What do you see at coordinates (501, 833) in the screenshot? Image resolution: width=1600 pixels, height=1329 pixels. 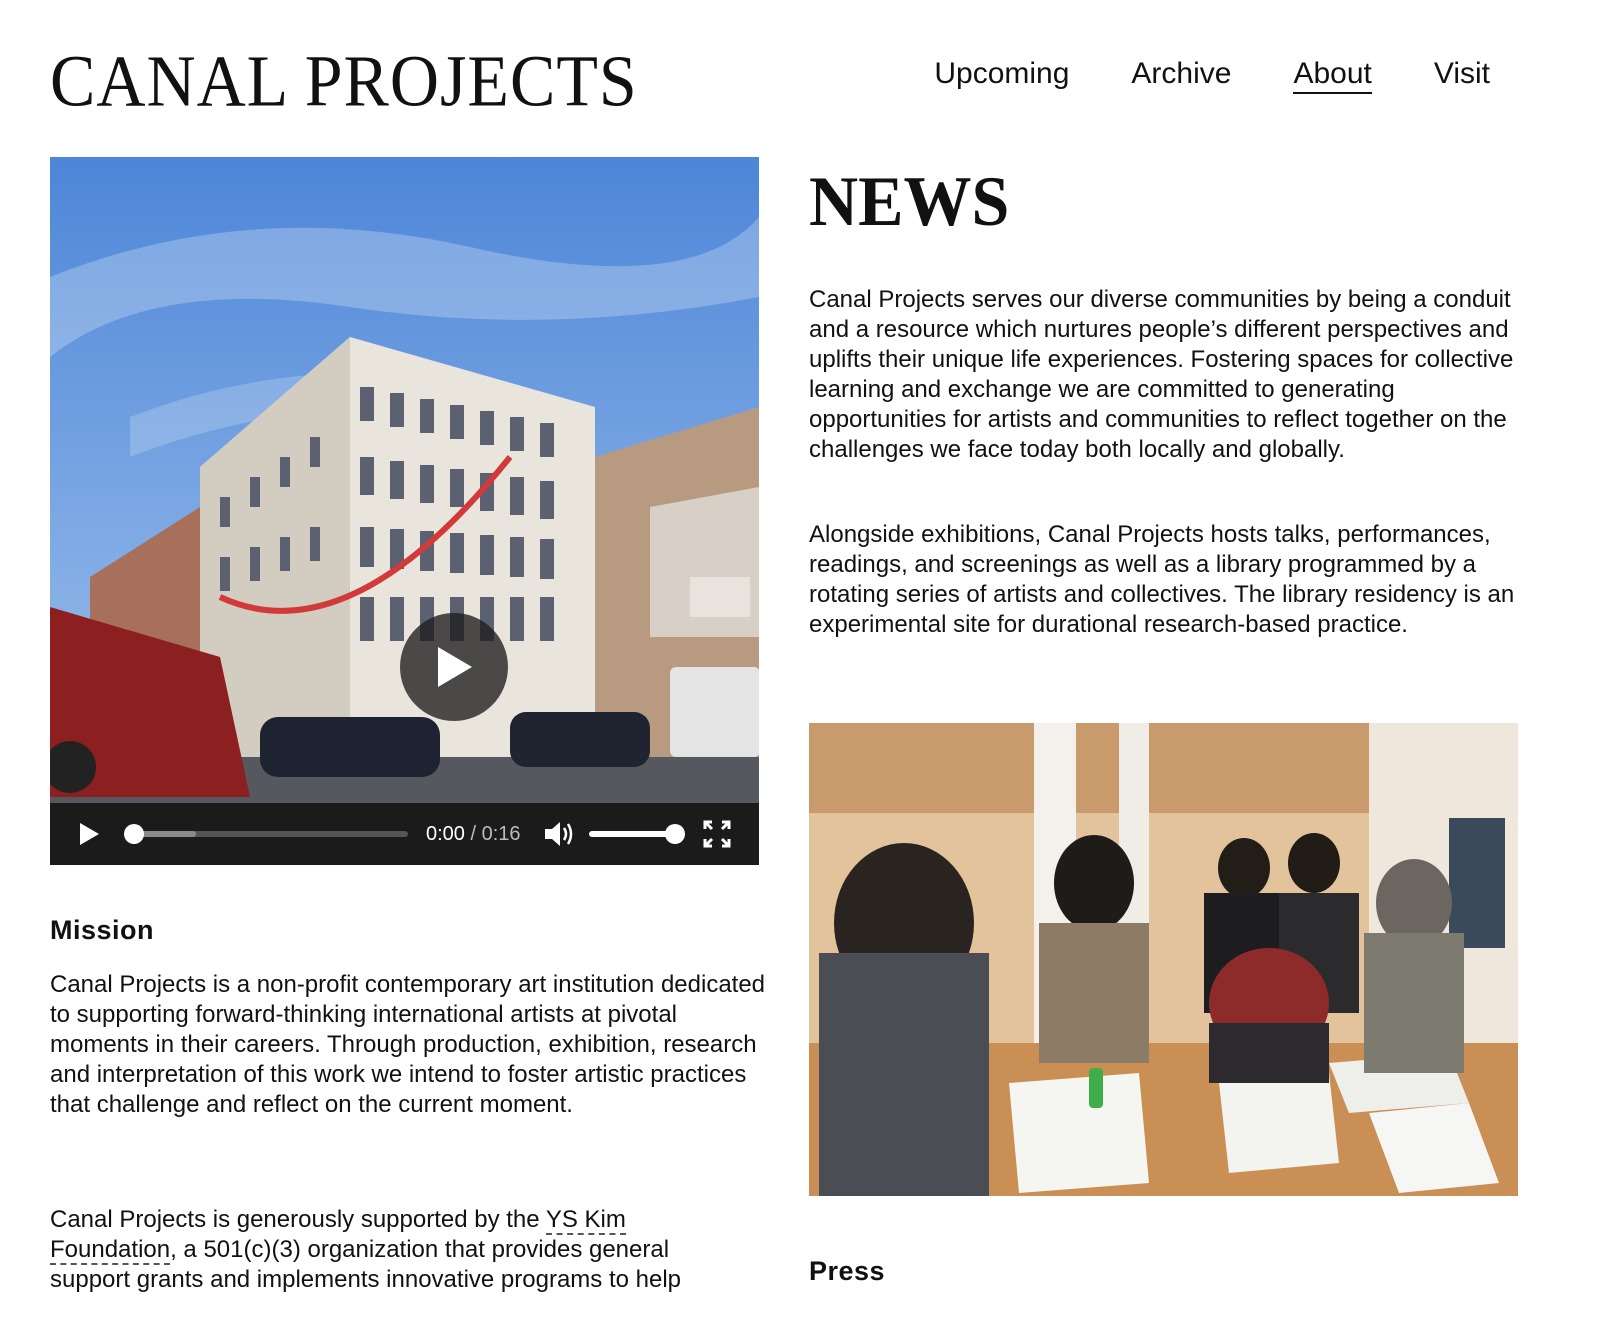 I see `duration: 0:16` at bounding box center [501, 833].